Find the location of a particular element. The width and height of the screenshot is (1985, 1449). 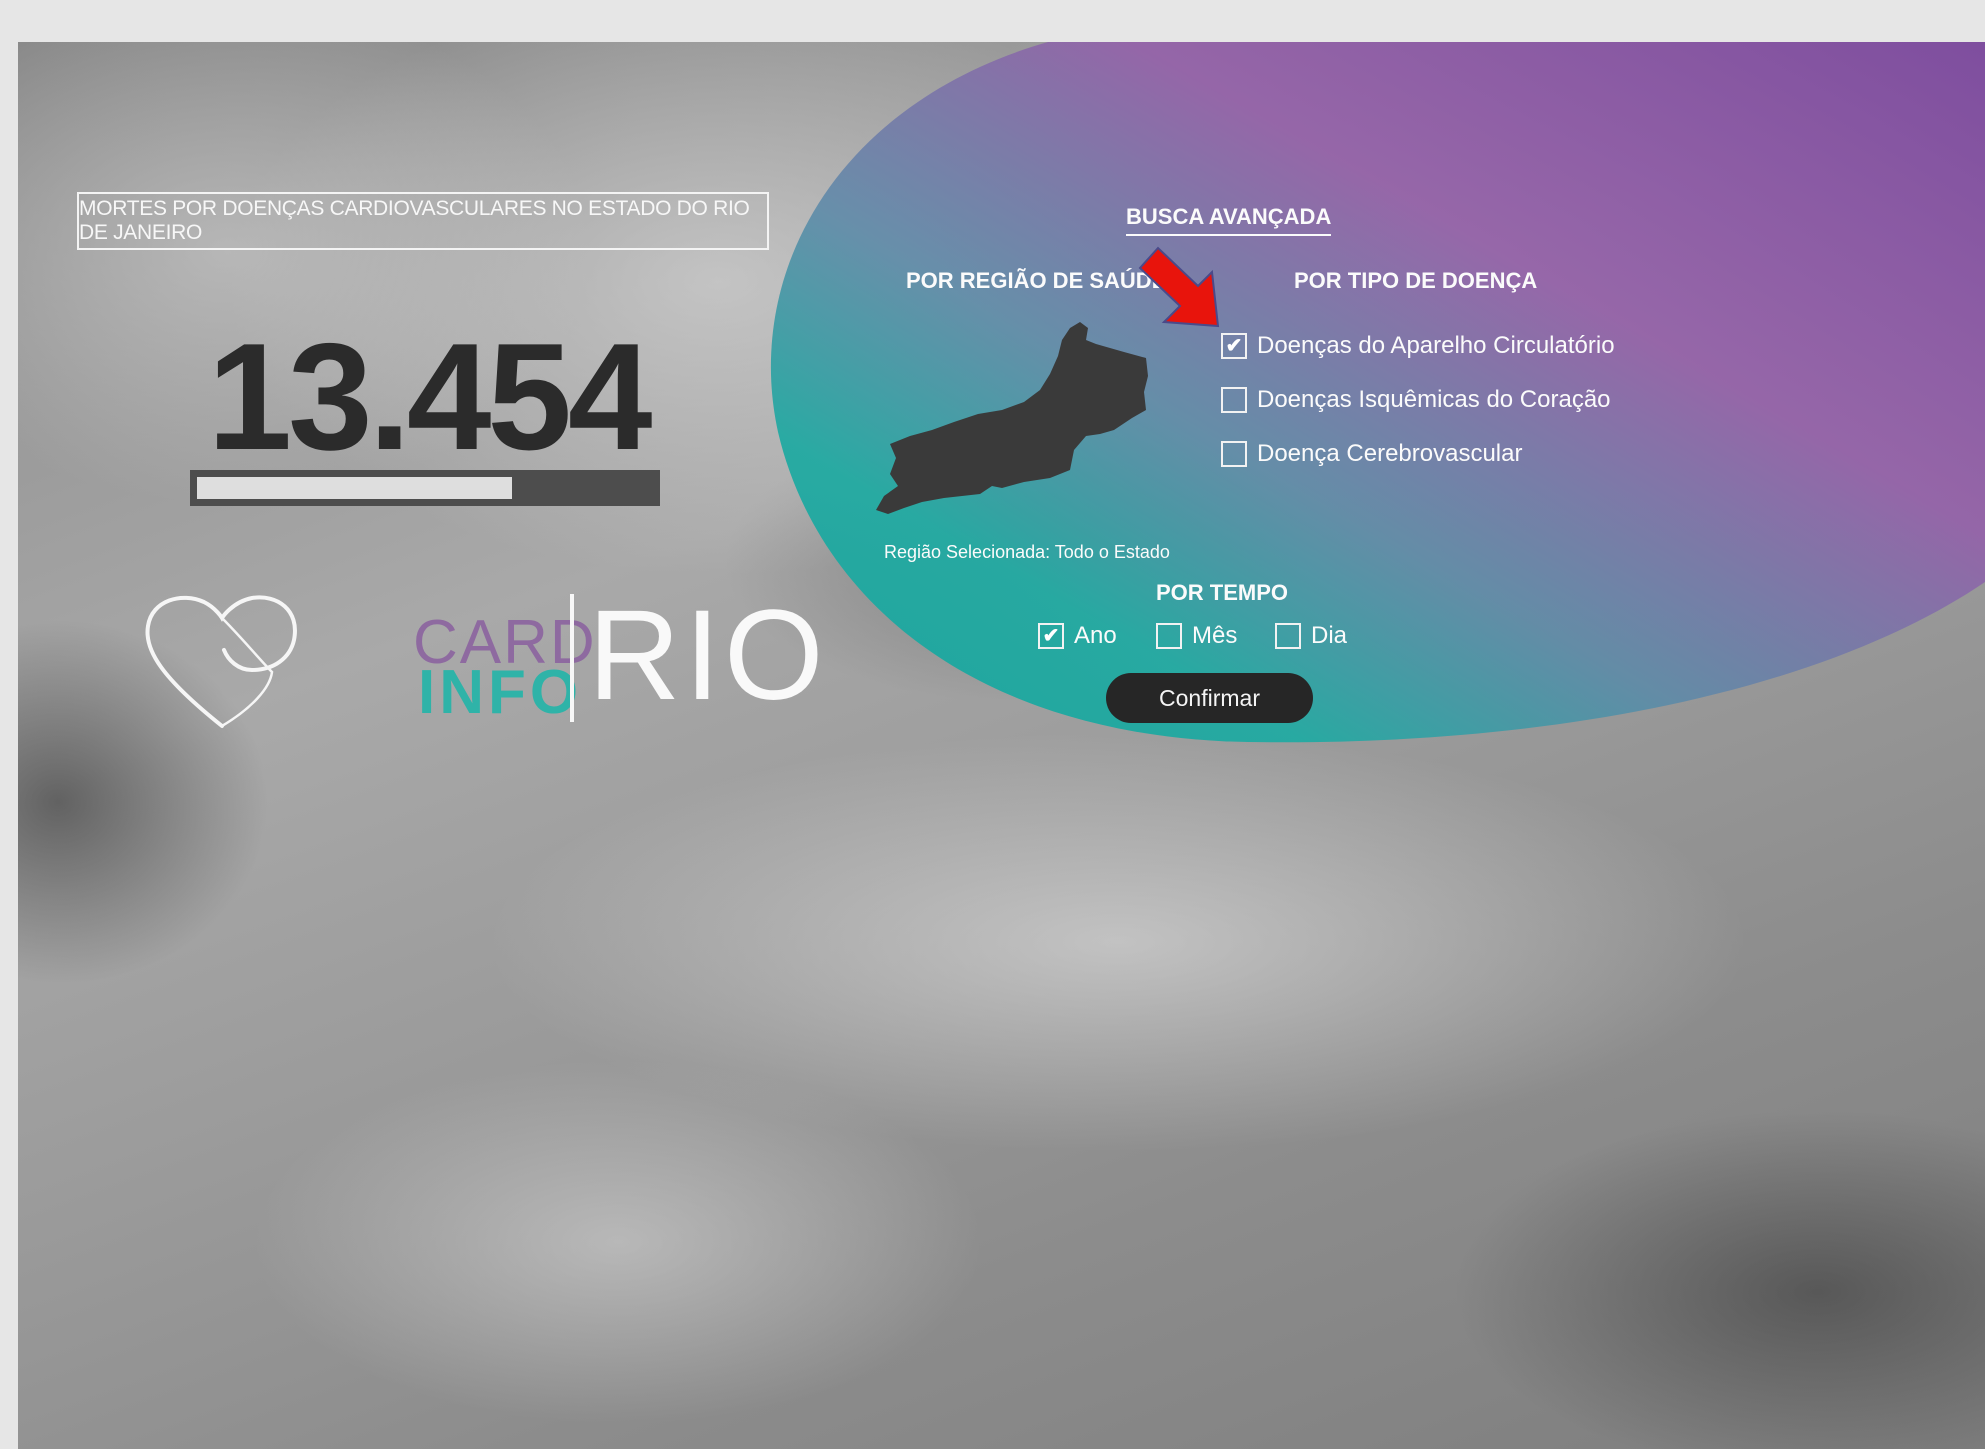

disease-option-circulatory: ✔ Doenças do Aparelho Circulatório is located at coordinates (1418, 346).